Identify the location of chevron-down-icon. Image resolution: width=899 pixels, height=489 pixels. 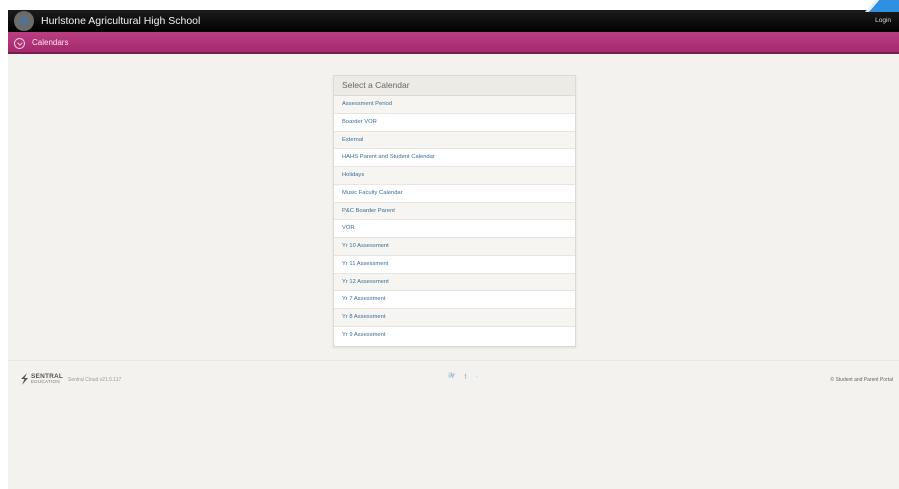
(19, 43).